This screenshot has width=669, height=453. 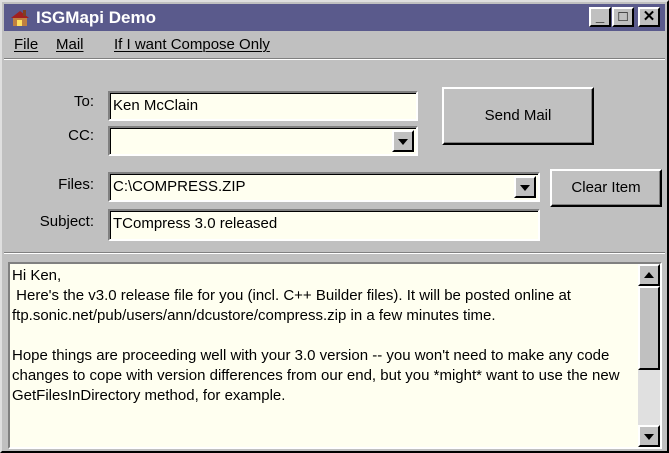 What do you see at coordinates (83, 101) in the screenshot?
I see `to-label: To:` at bounding box center [83, 101].